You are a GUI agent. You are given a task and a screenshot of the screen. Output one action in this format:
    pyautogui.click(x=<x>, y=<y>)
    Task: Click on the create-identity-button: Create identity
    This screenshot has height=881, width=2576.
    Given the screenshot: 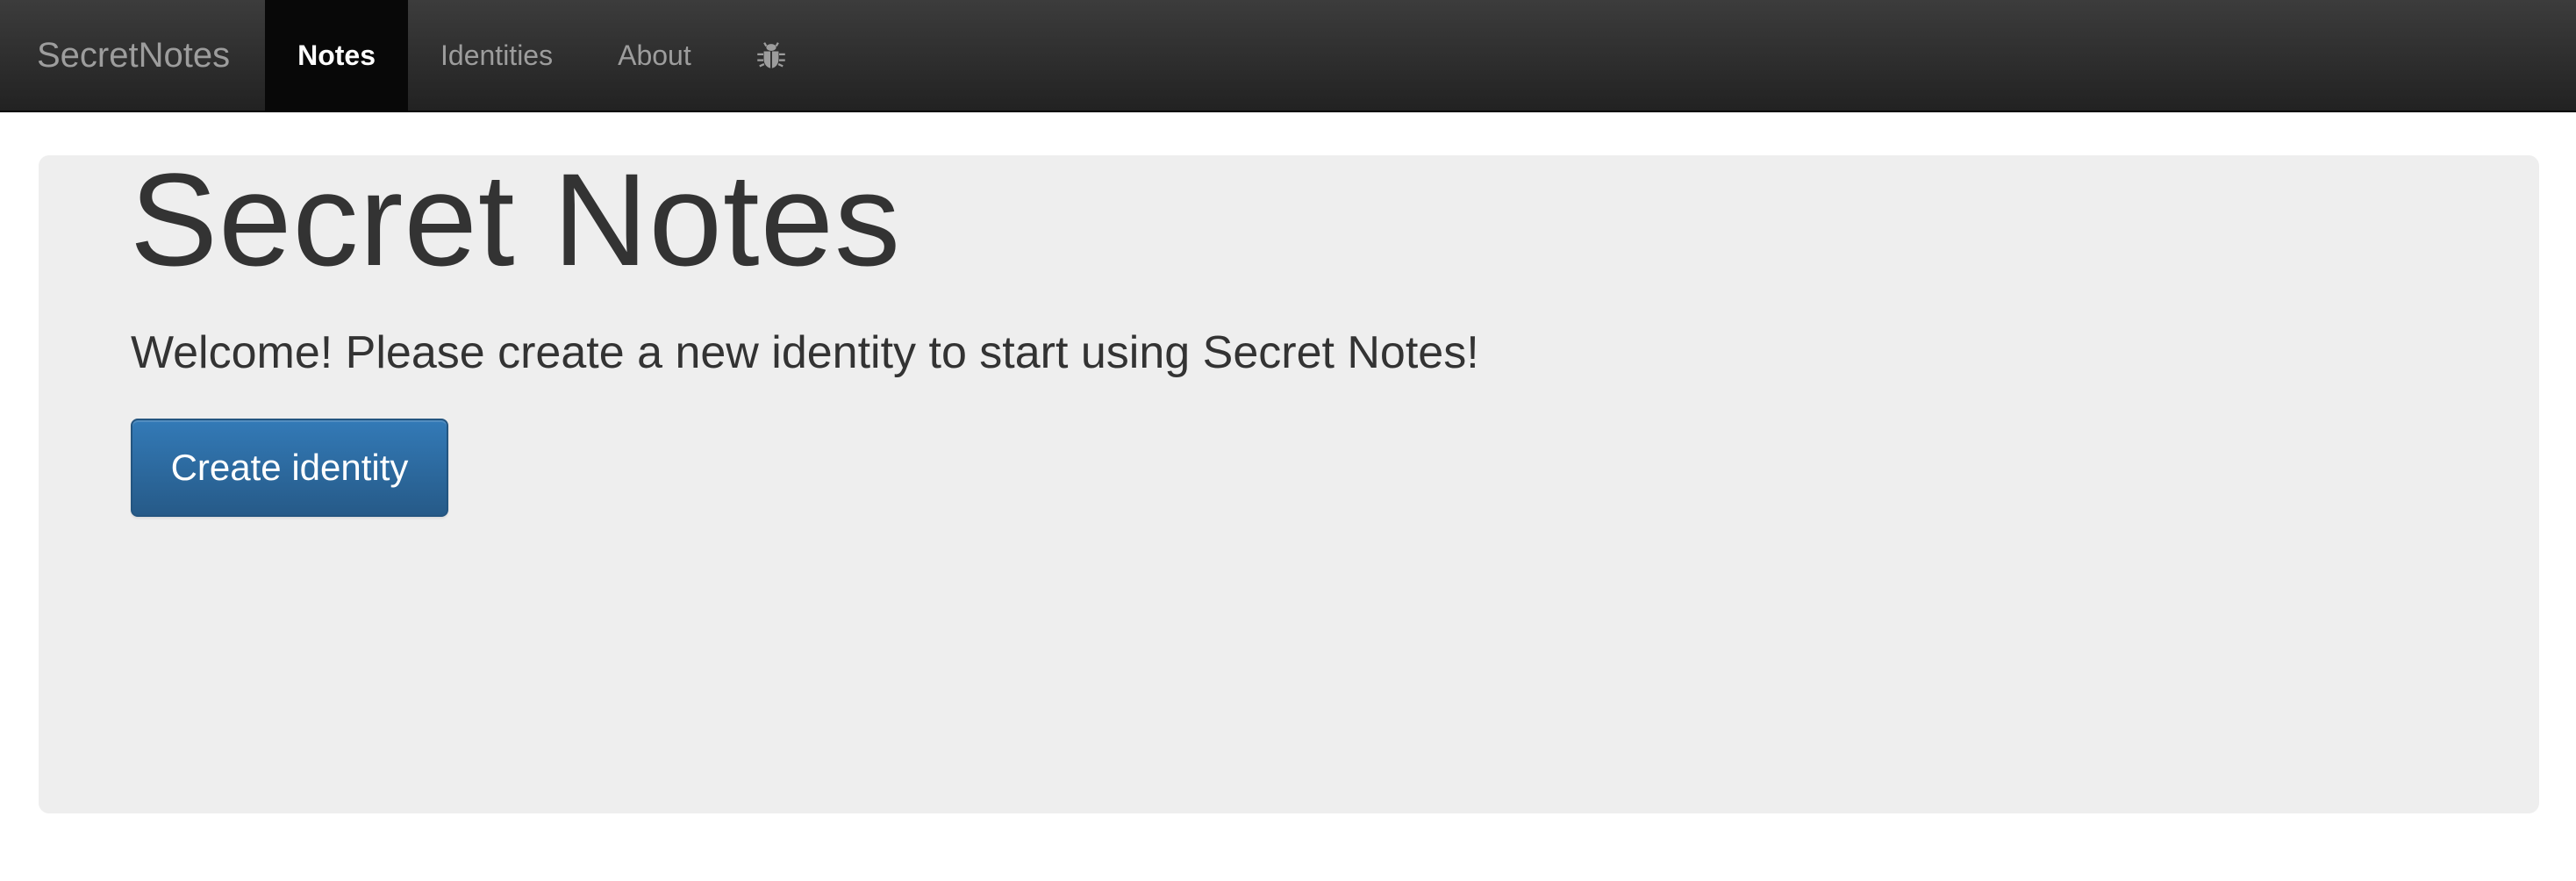 What is the action you would take?
    pyautogui.click(x=289, y=468)
    